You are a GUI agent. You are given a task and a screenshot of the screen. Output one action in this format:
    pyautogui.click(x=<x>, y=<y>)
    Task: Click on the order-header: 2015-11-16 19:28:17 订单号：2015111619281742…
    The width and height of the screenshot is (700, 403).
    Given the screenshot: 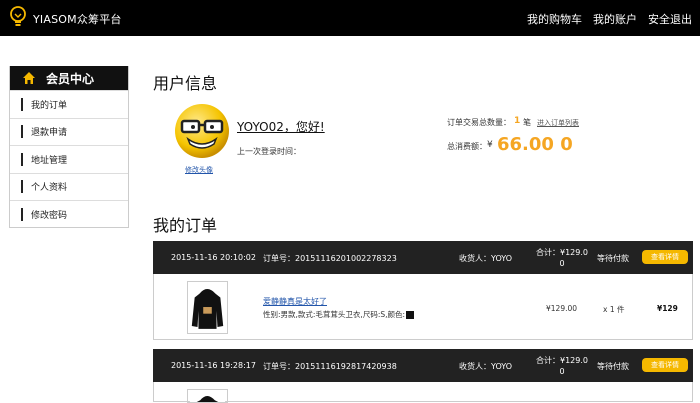 What is the action you would take?
    pyautogui.click(x=423, y=365)
    